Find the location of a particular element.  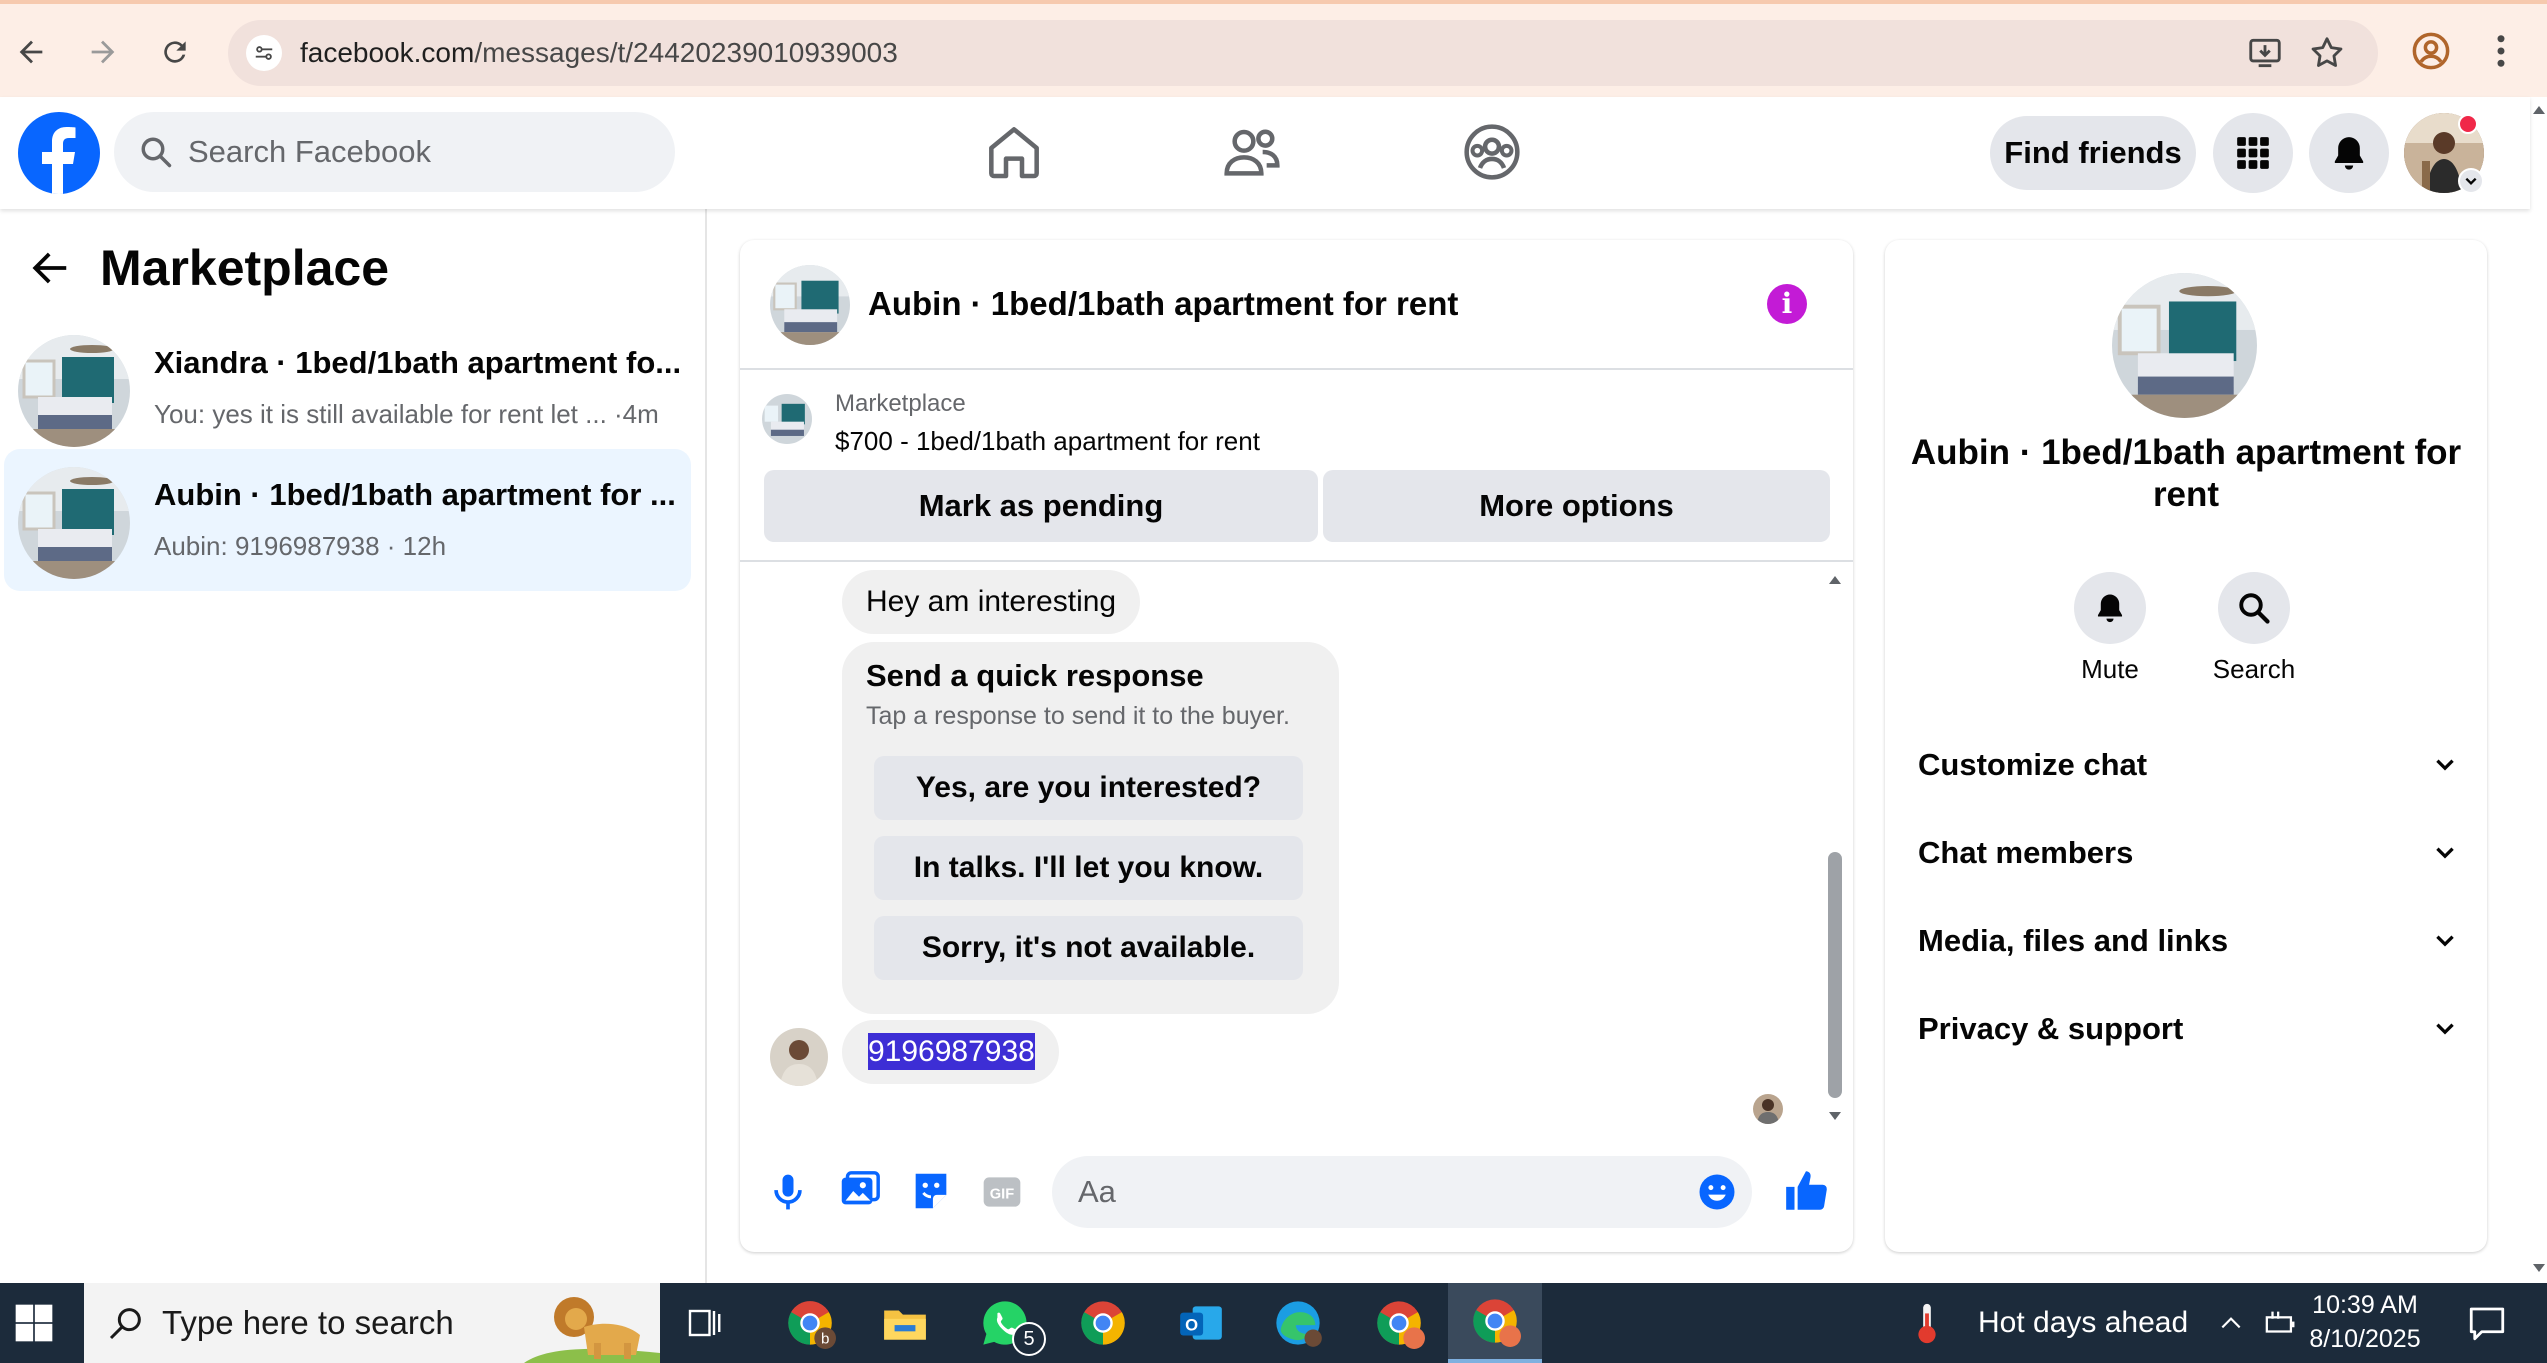

forward-arrow-icon is located at coordinates (103, 52).